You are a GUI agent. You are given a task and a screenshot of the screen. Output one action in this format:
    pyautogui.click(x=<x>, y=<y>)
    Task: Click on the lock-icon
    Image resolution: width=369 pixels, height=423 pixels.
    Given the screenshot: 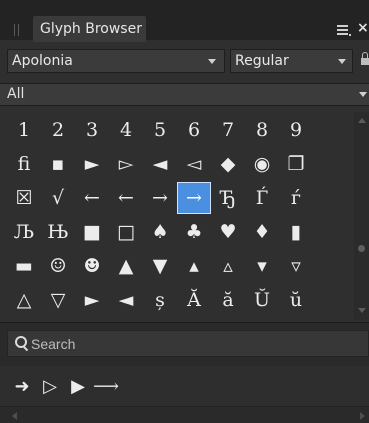 What is the action you would take?
    pyautogui.click(x=365, y=59)
    